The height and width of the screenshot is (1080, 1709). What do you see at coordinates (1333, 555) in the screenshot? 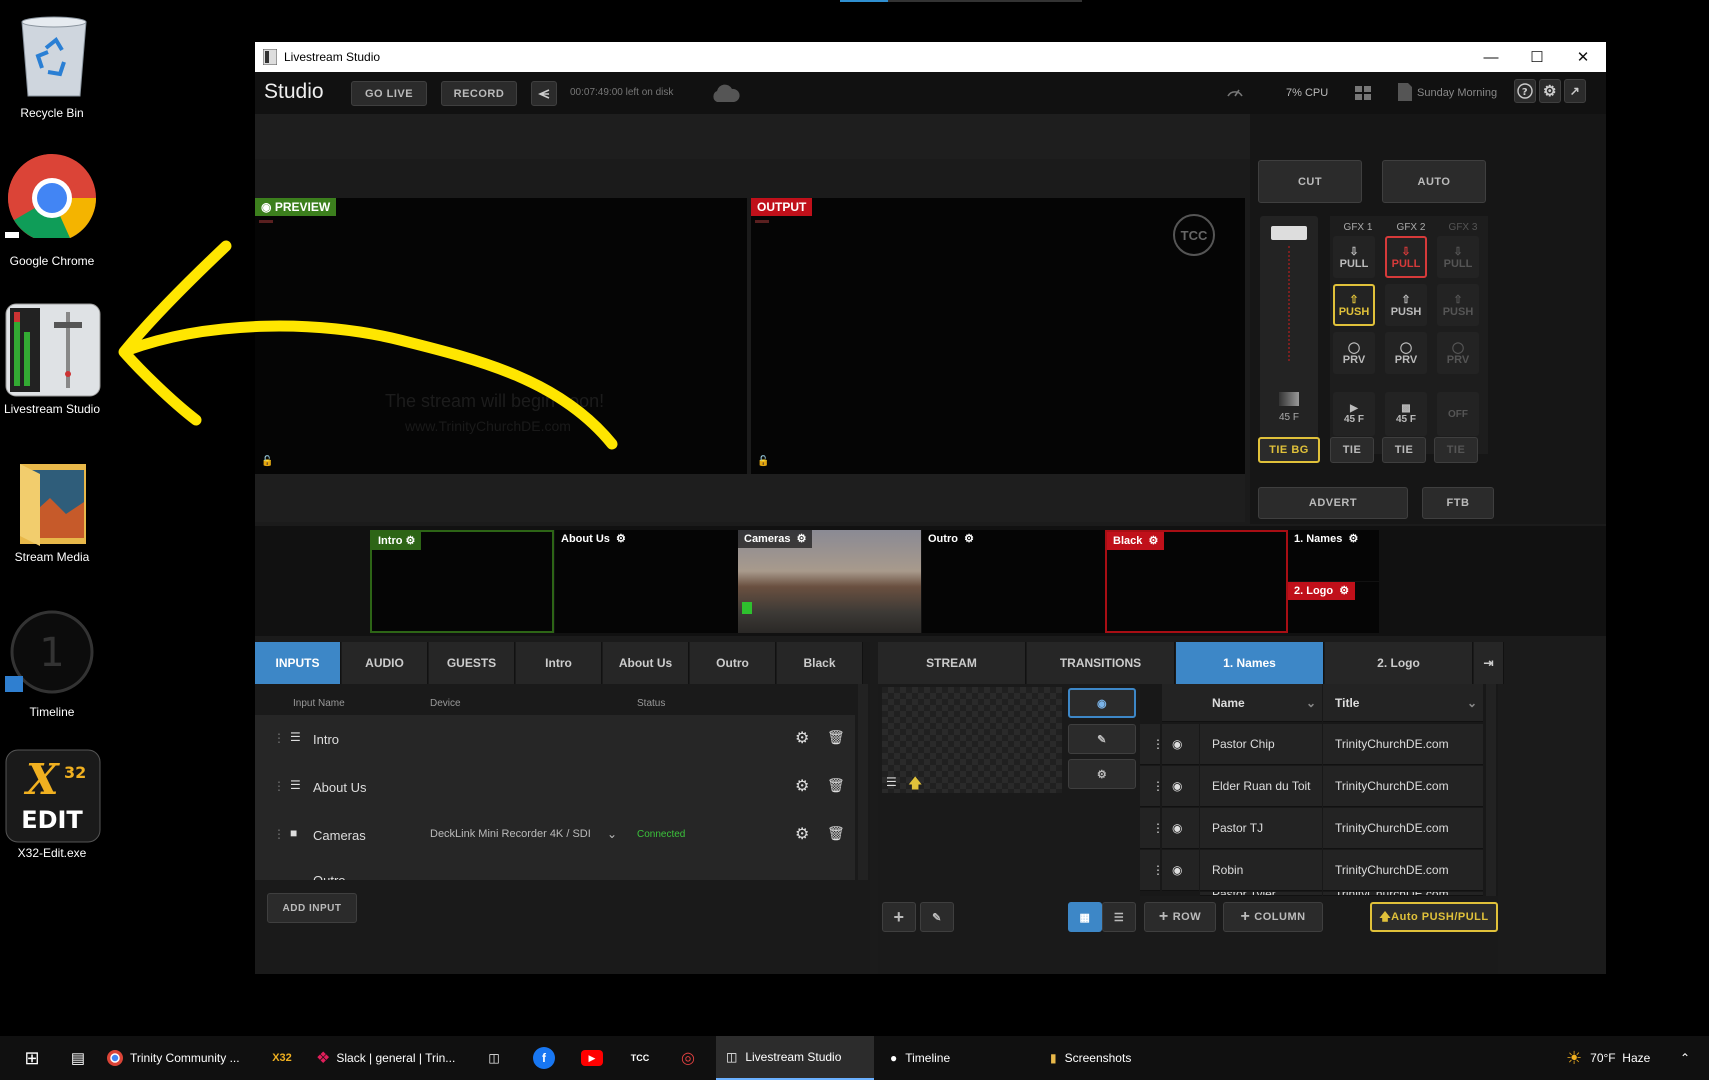
I see `thumb-names: 1. Names ⚙` at bounding box center [1333, 555].